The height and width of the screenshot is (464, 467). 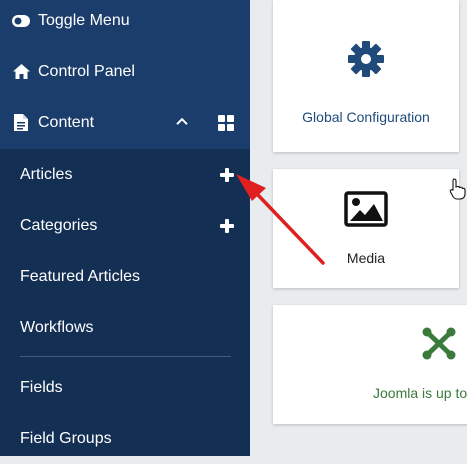 I want to click on sidebar-item-articles: Articles, so click(x=125, y=174).